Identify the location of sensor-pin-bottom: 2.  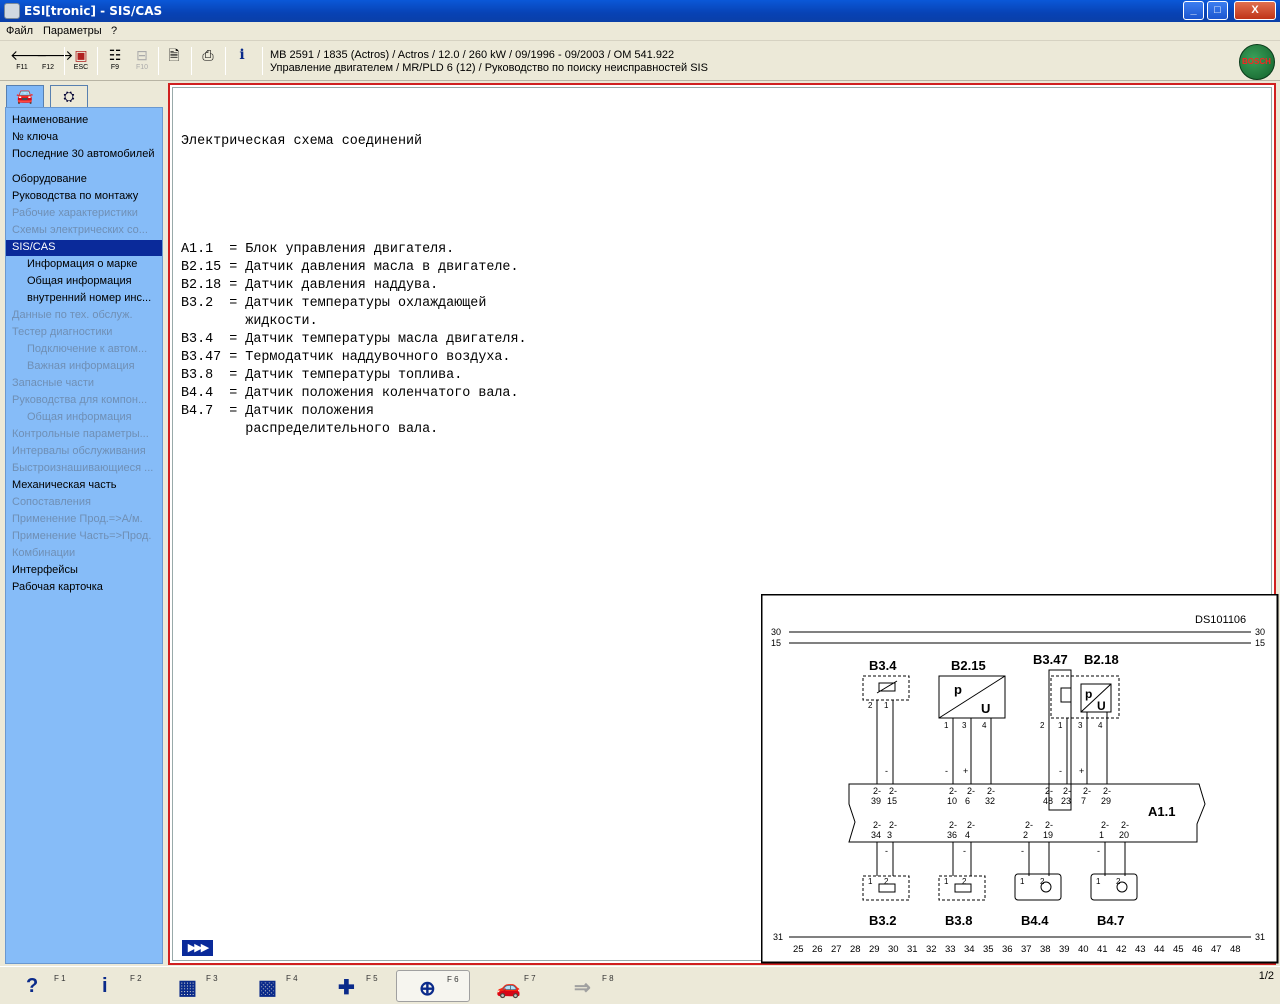
(886, 881).